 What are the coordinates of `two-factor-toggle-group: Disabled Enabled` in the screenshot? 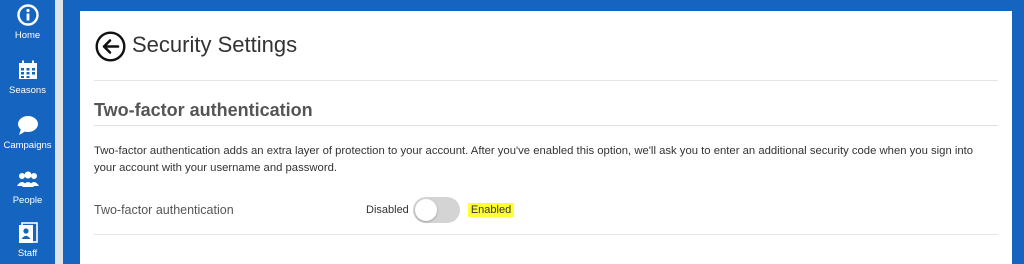 It's located at (440, 210).